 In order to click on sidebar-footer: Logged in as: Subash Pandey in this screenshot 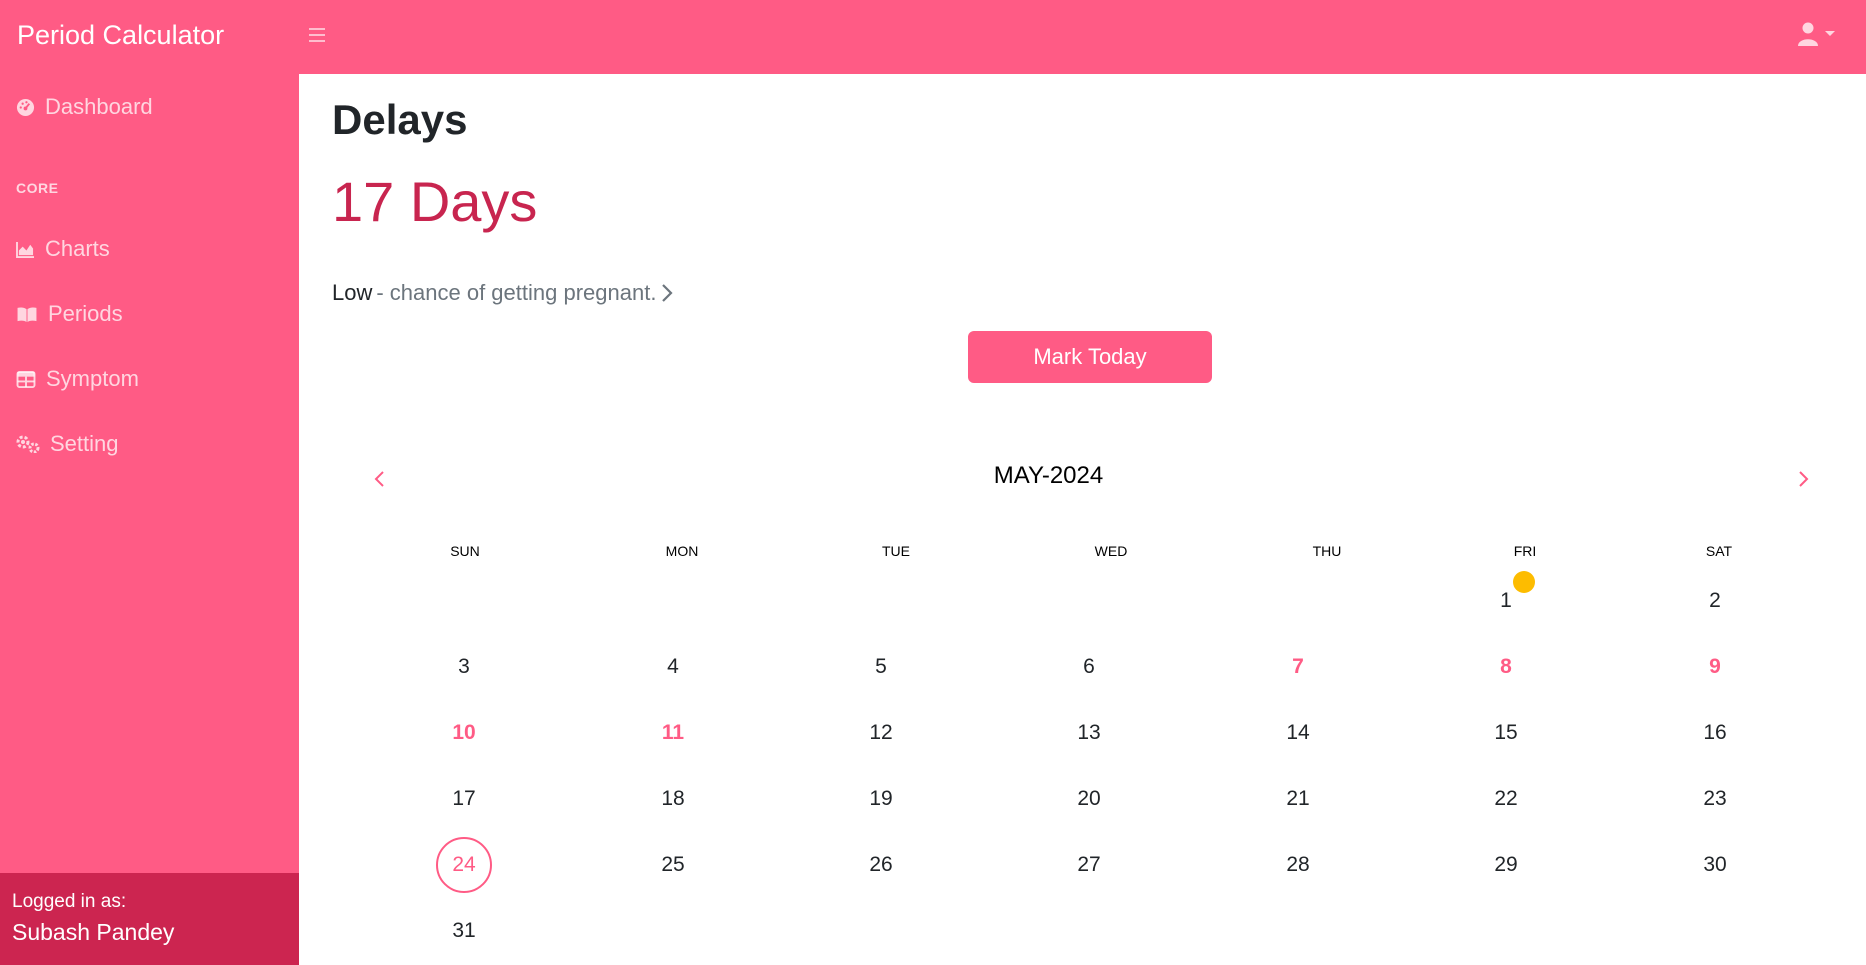, I will do `click(149, 919)`.